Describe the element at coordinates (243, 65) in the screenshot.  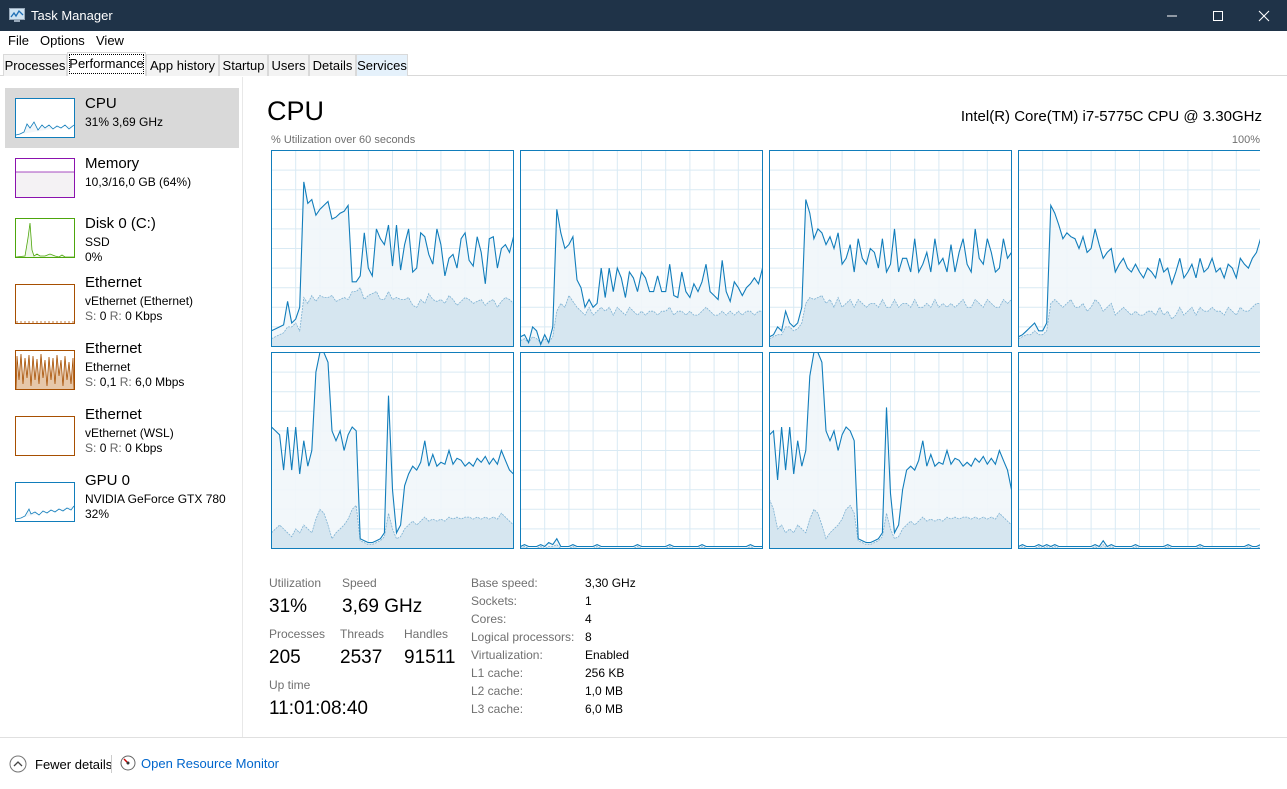
I see `tab-startup: Startup` at that location.